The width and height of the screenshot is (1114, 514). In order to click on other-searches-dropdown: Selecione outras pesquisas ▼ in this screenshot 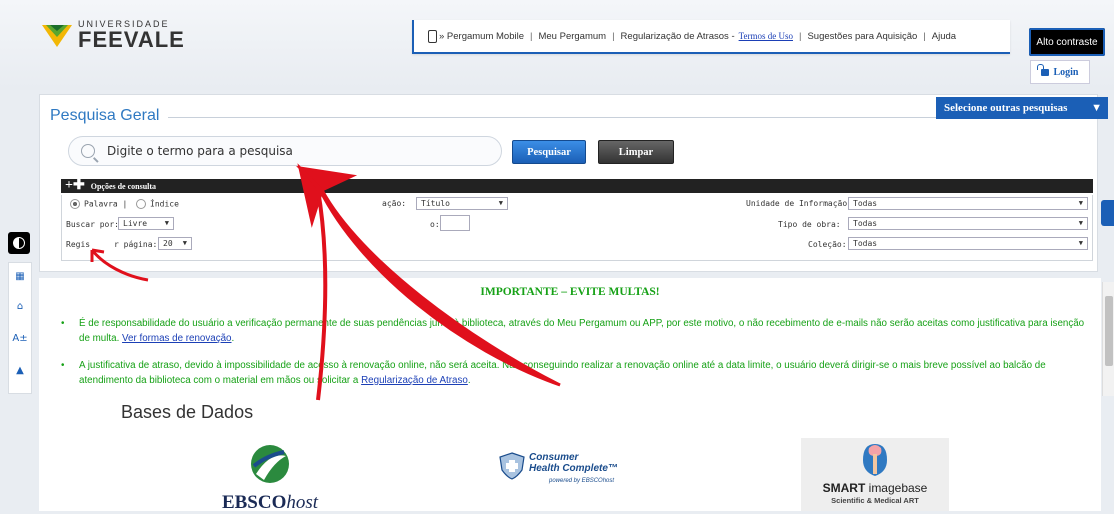, I will do `click(1022, 108)`.